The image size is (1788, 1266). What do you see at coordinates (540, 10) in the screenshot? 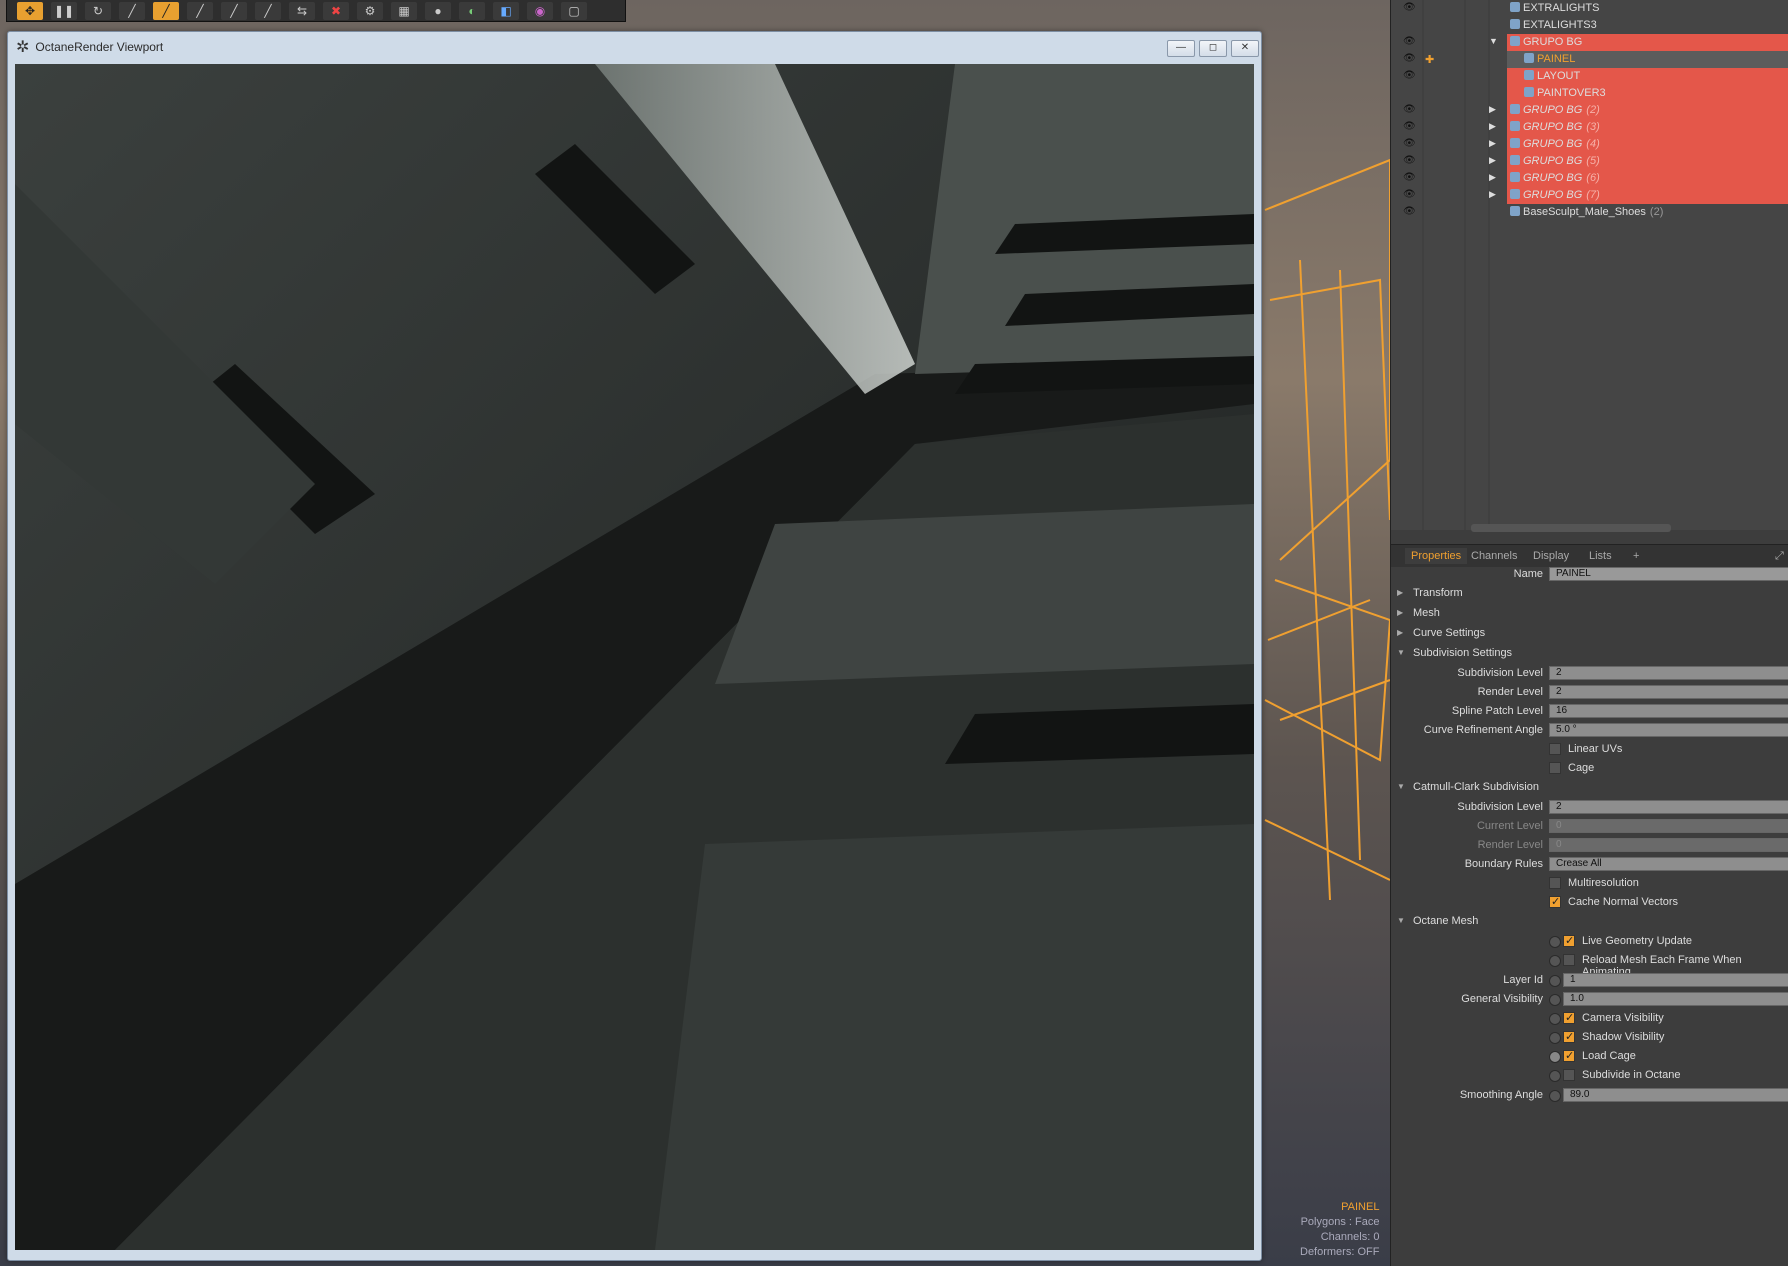
I see `render-icon: ◉` at bounding box center [540, 10].